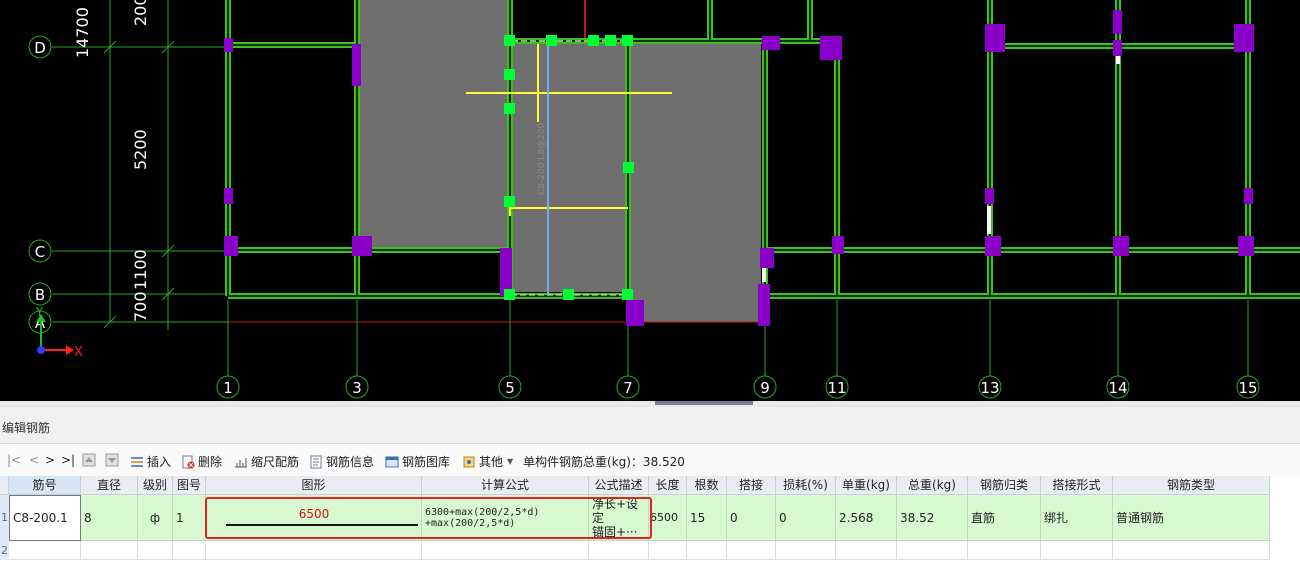  I want to click on dimension-lines, so click(165, 165).